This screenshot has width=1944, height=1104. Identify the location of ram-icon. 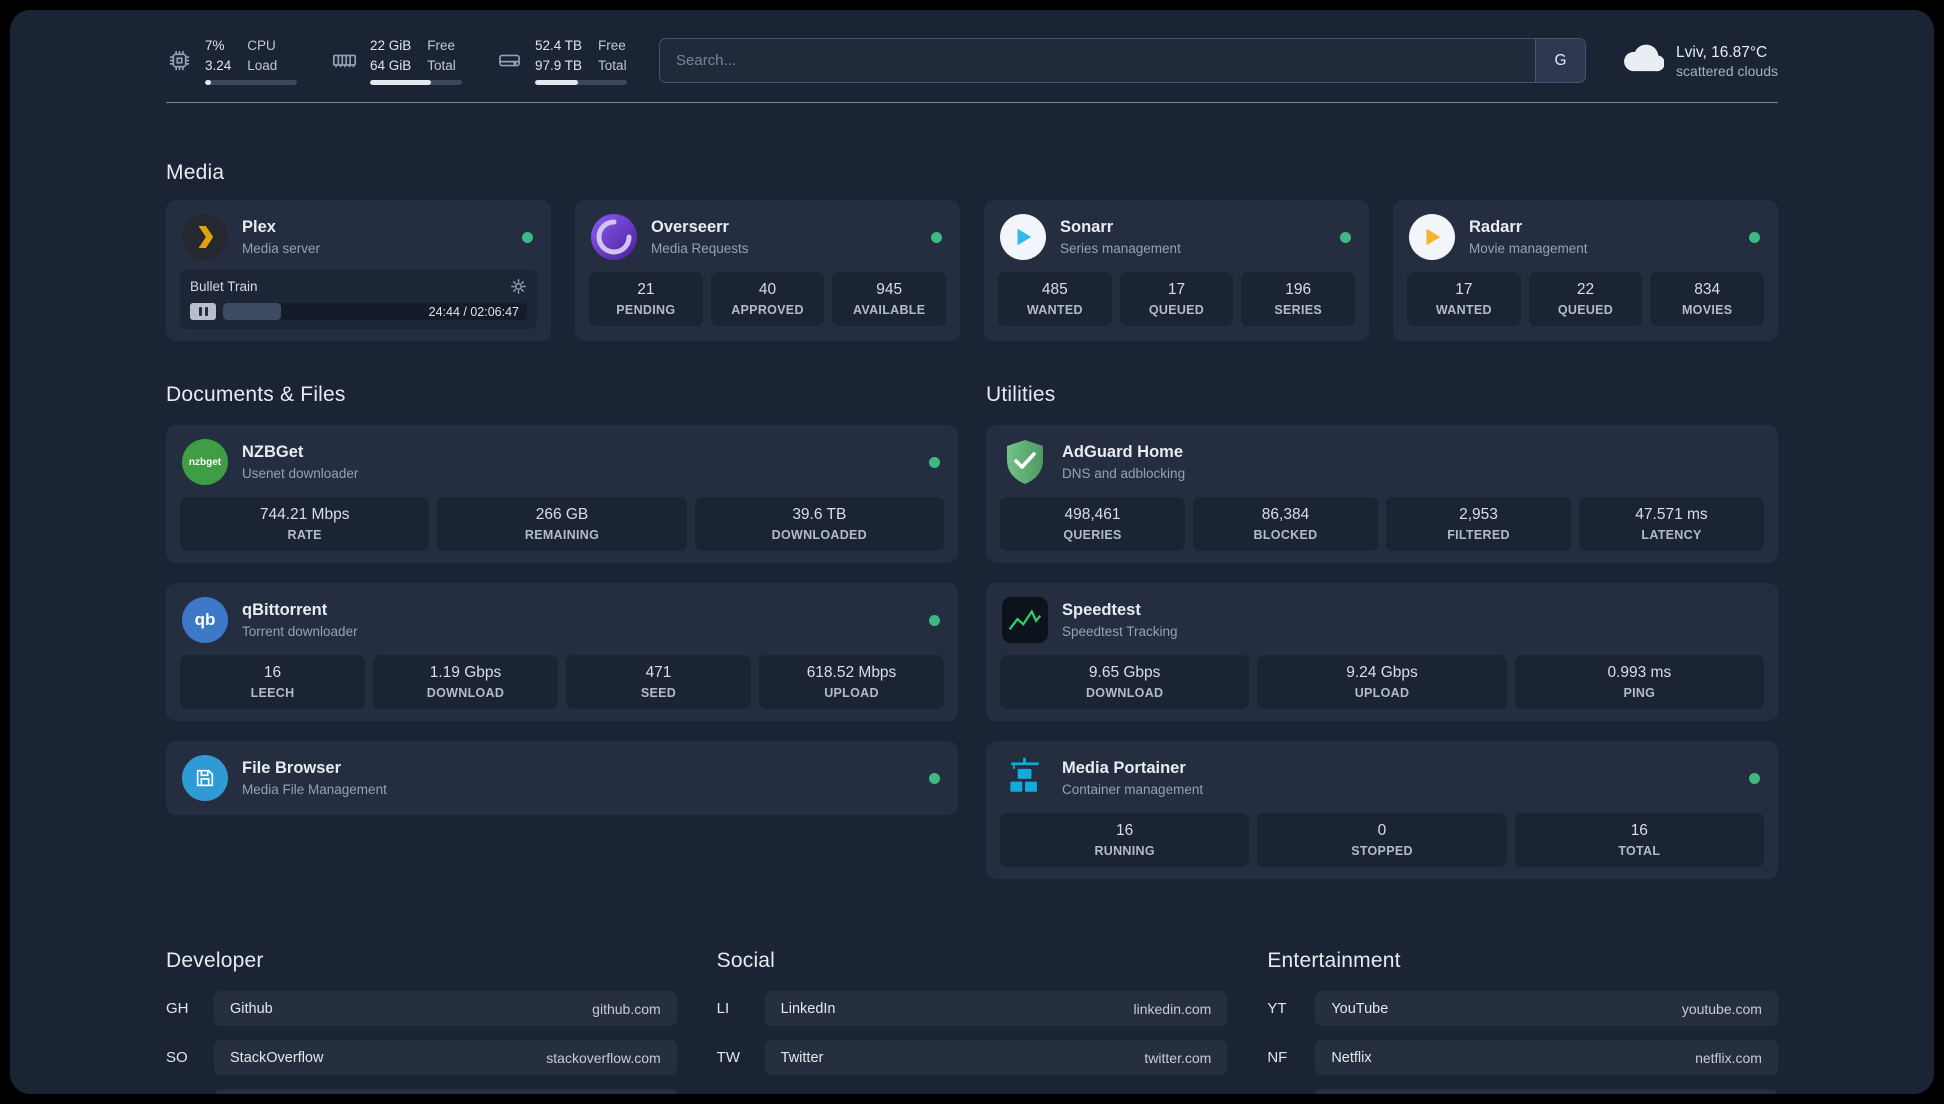
(344, 60).